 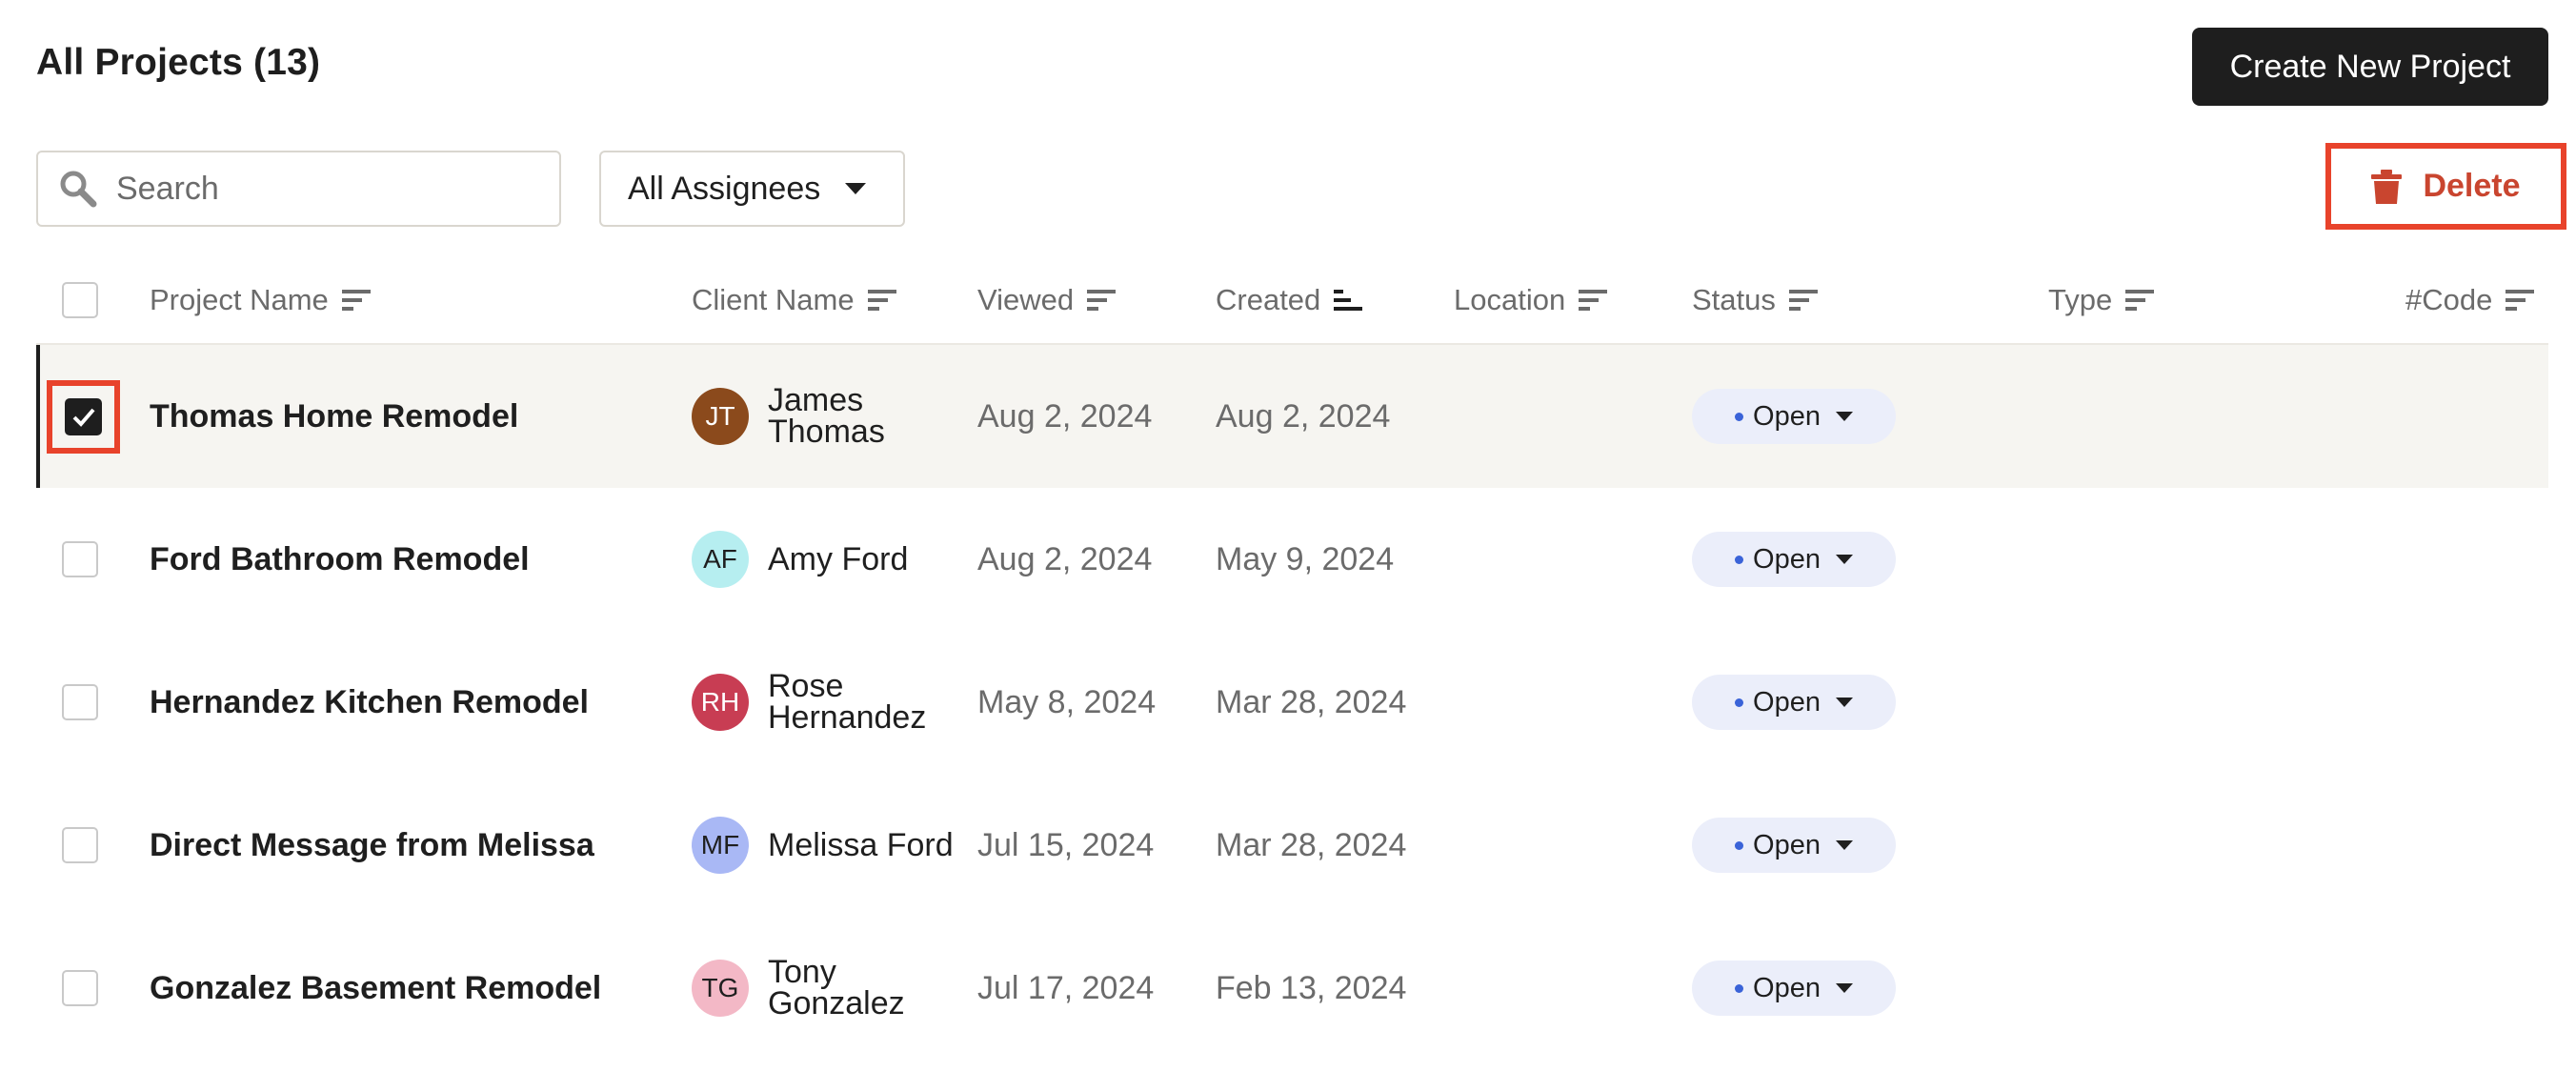 I want to click on avatar: AF, so click(x=720, y=560).